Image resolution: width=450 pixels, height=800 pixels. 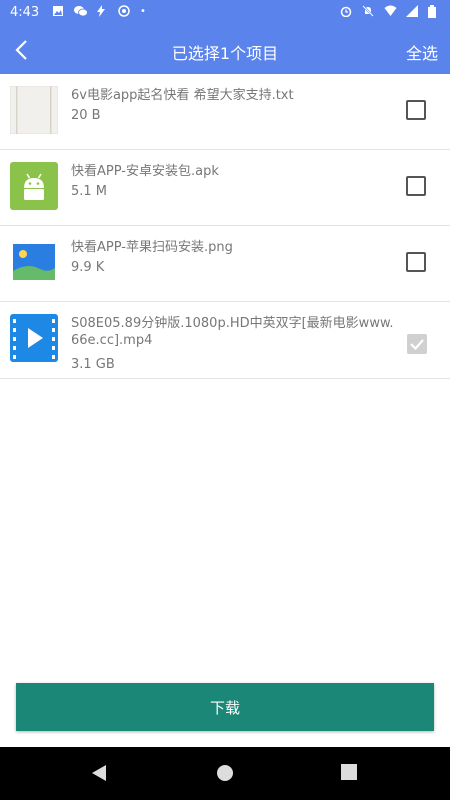 I want to click on flash-icon, so click(x=102, y=11).